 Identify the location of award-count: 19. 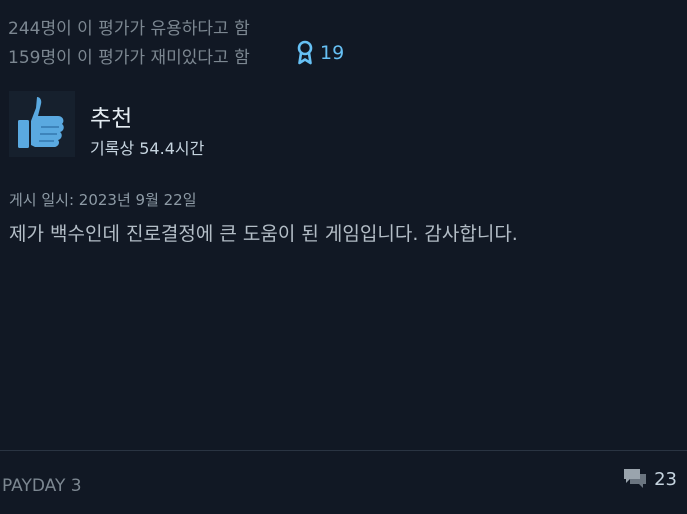
(332, 53).